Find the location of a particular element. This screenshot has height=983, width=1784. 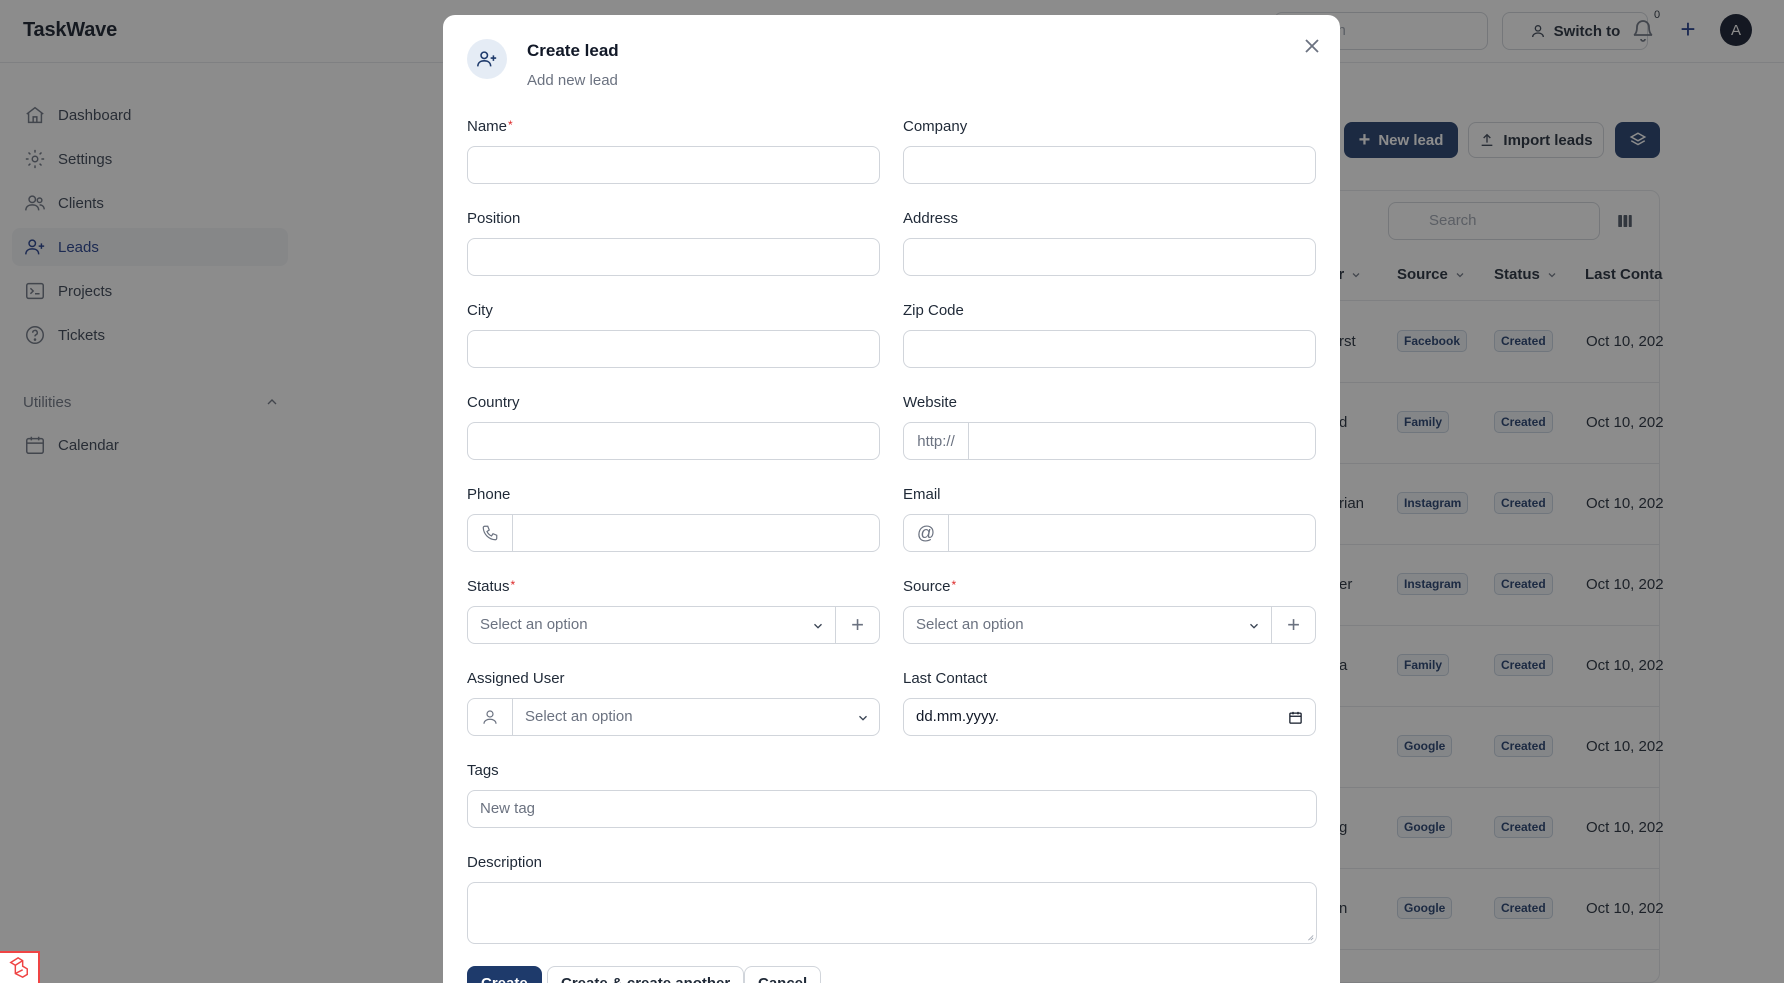

name-field is located at coordinates (673, 165).